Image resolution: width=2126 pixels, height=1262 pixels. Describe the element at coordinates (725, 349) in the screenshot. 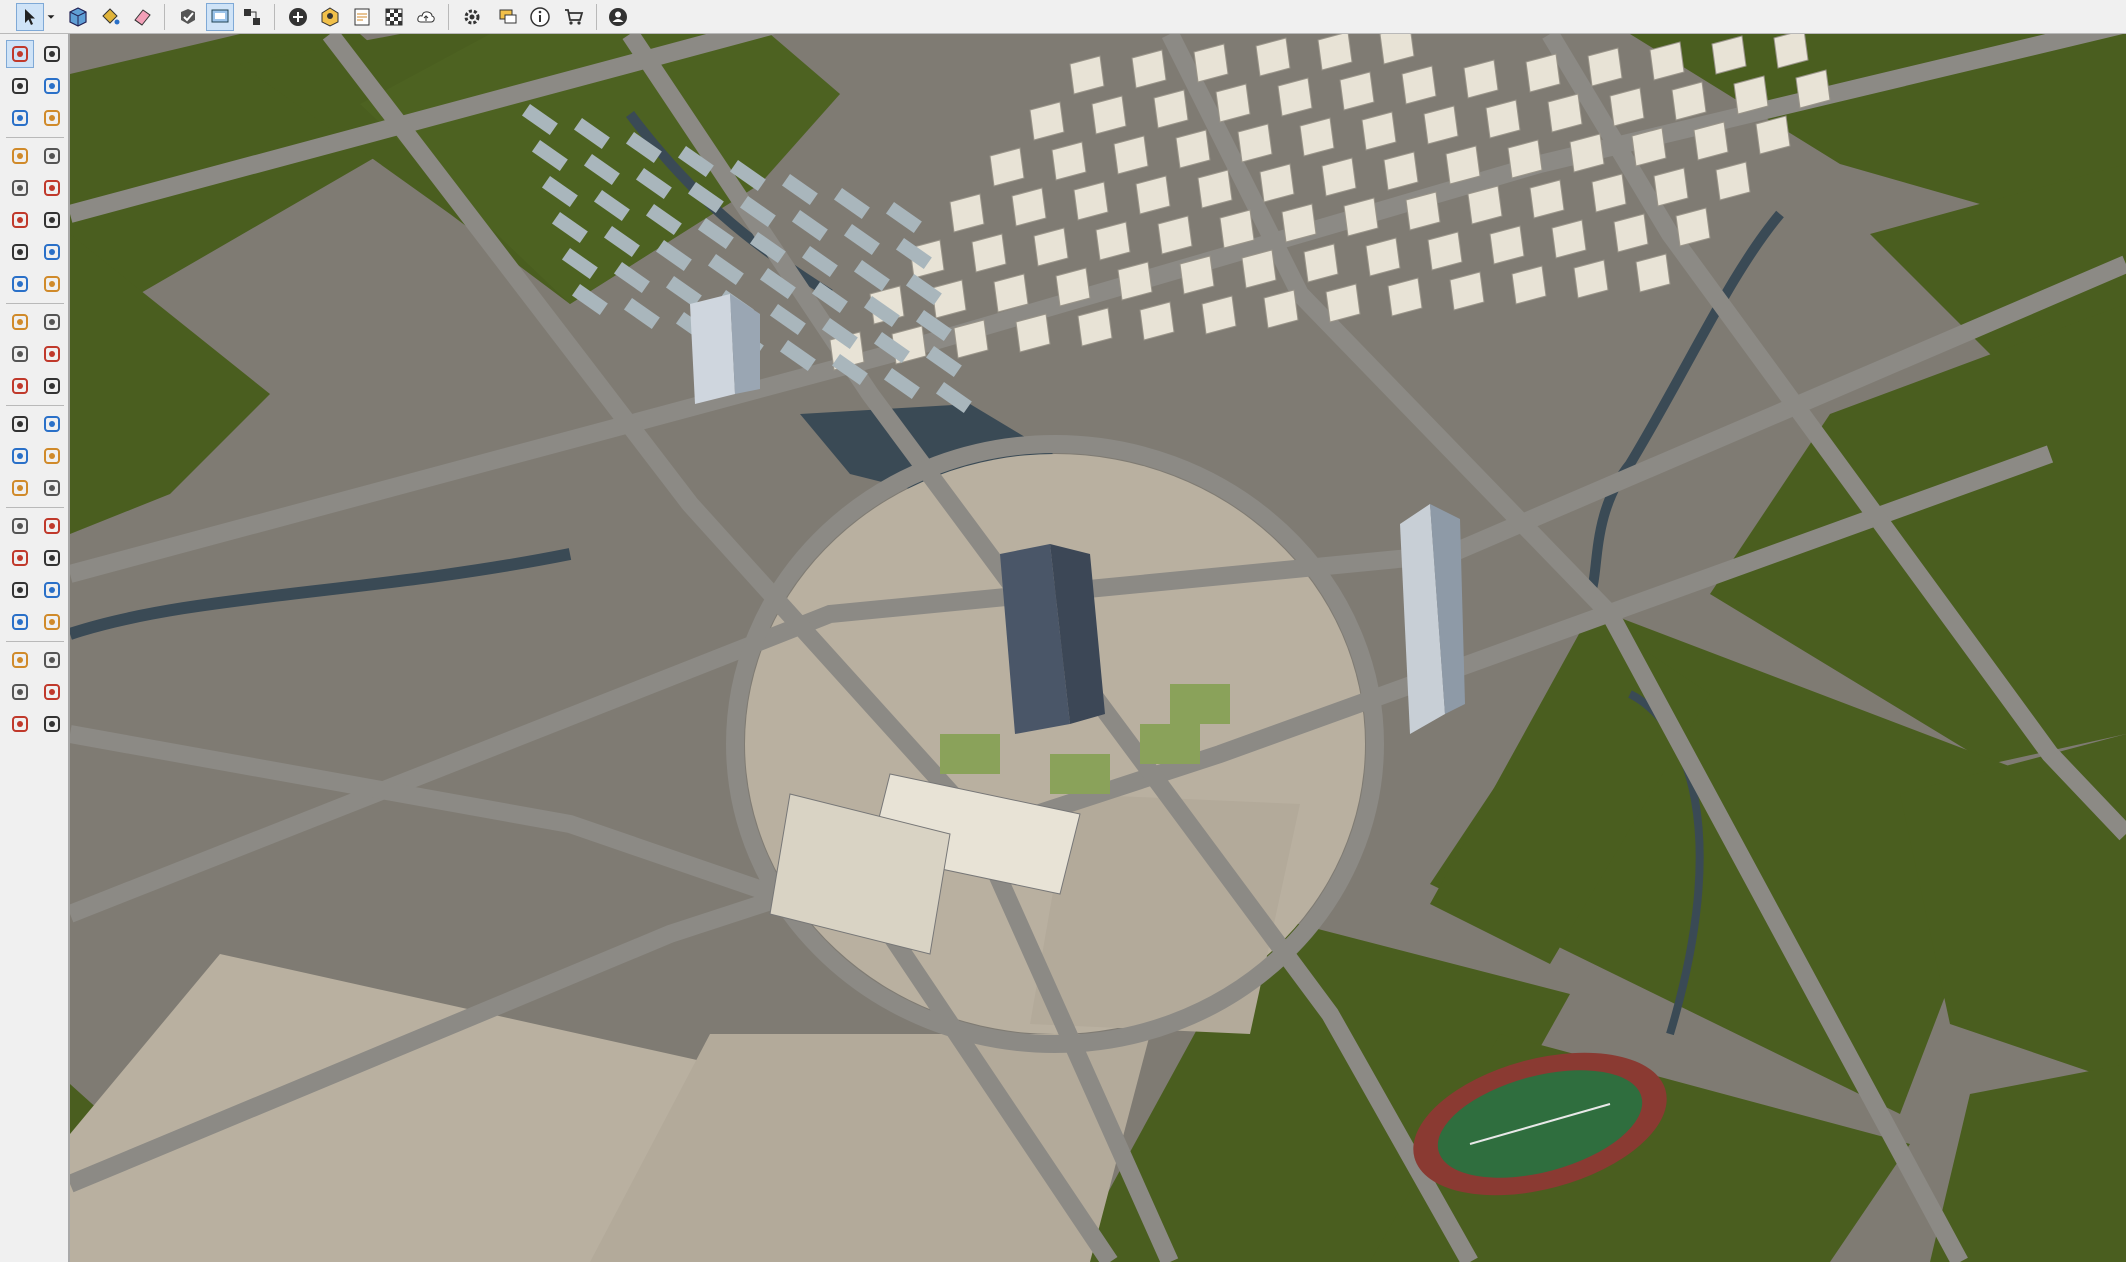

I see `glass-tower-left` at that location.